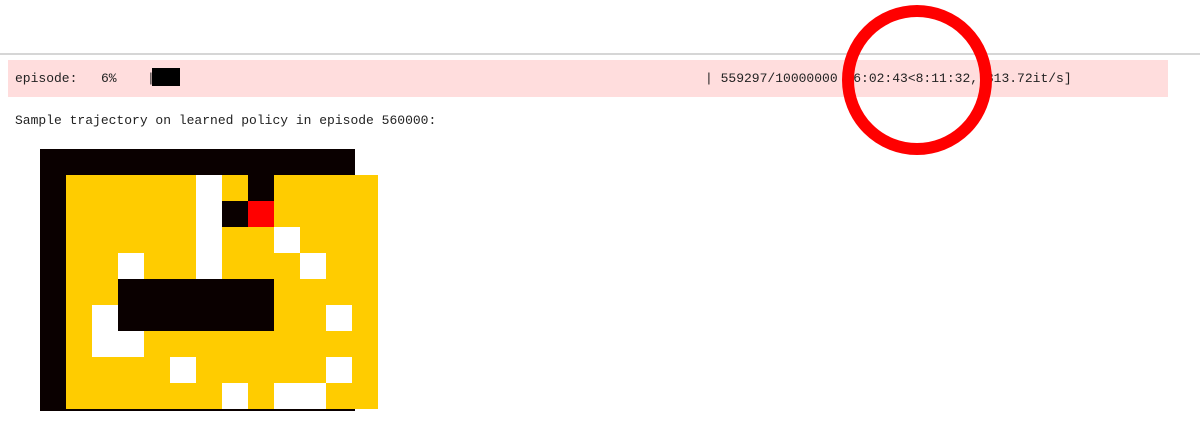 This screenshot has height=429, width=1200. What do you see at coordinates (261, 214) in the screenshot?
I see `agent-cell` at bounding box center [261, 214].